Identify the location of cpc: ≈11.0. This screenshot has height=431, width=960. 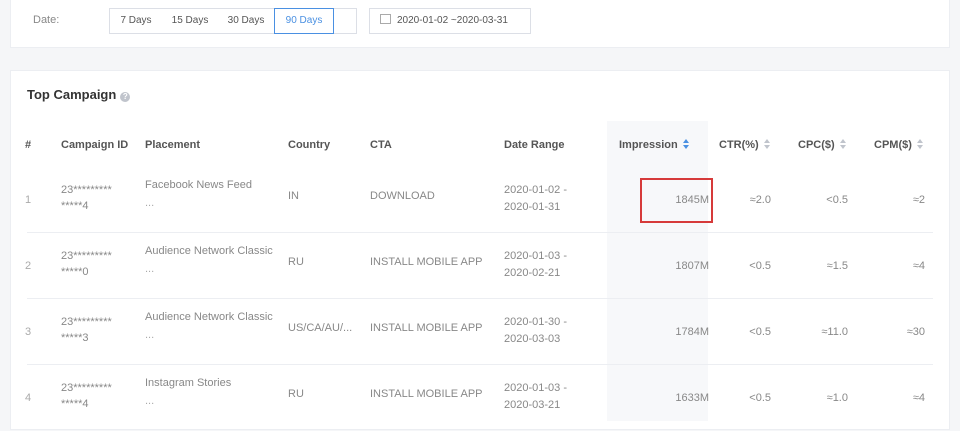
(834, 332).